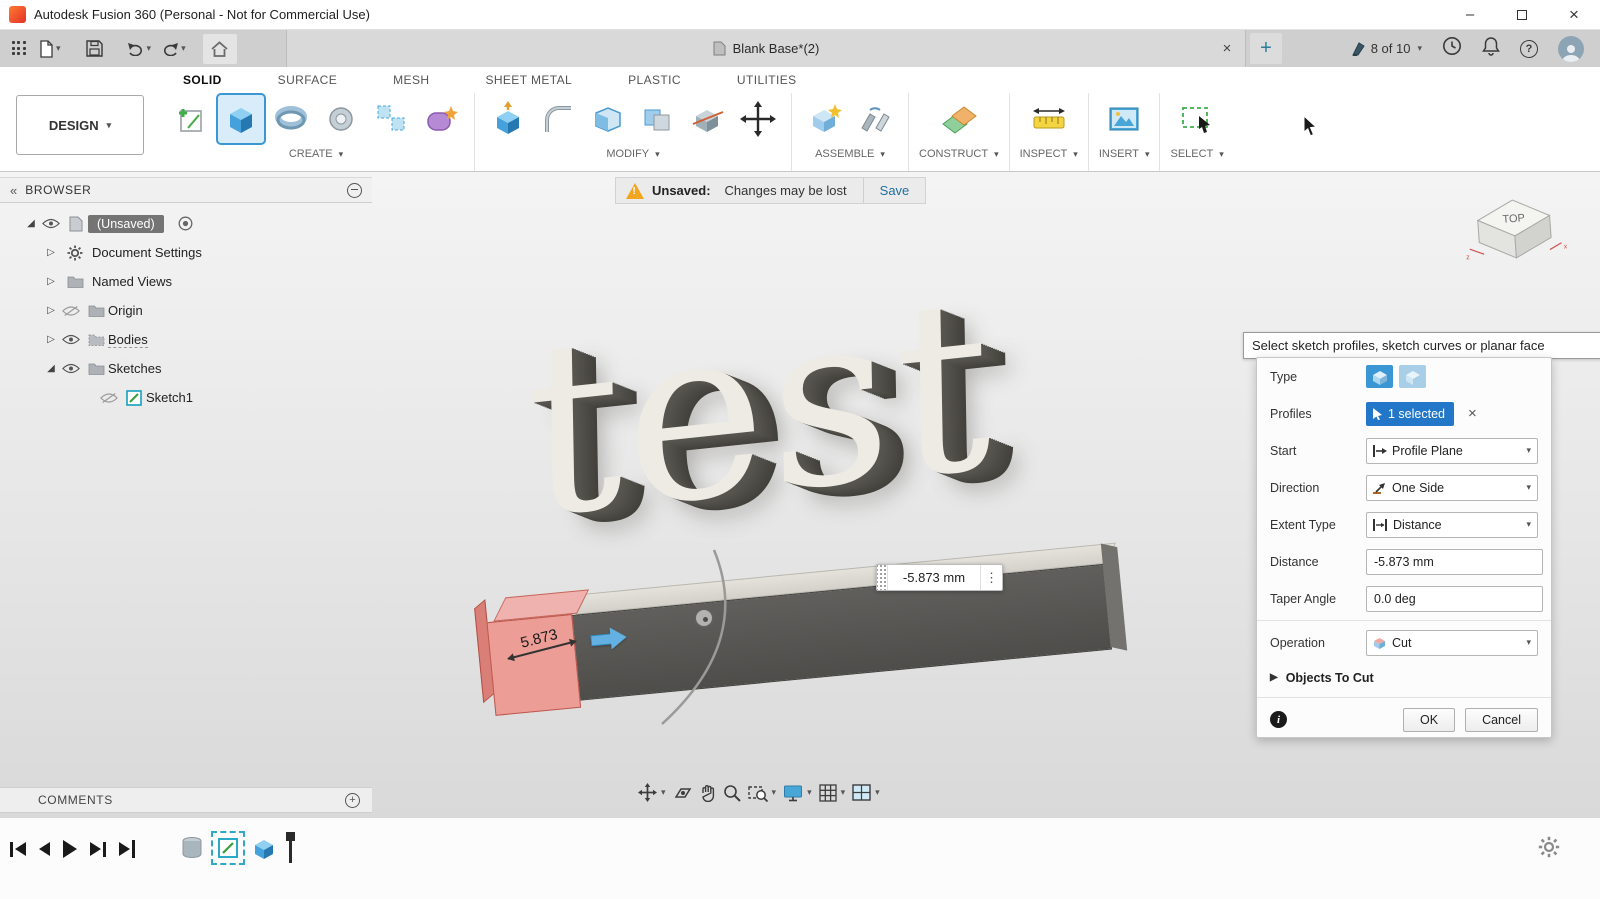 The height and width of the screenshot is (899, 1600). What do you see at coordinates (608, 119) in the screenshot?
I see `shell-button` at bounding box center [608, 119].